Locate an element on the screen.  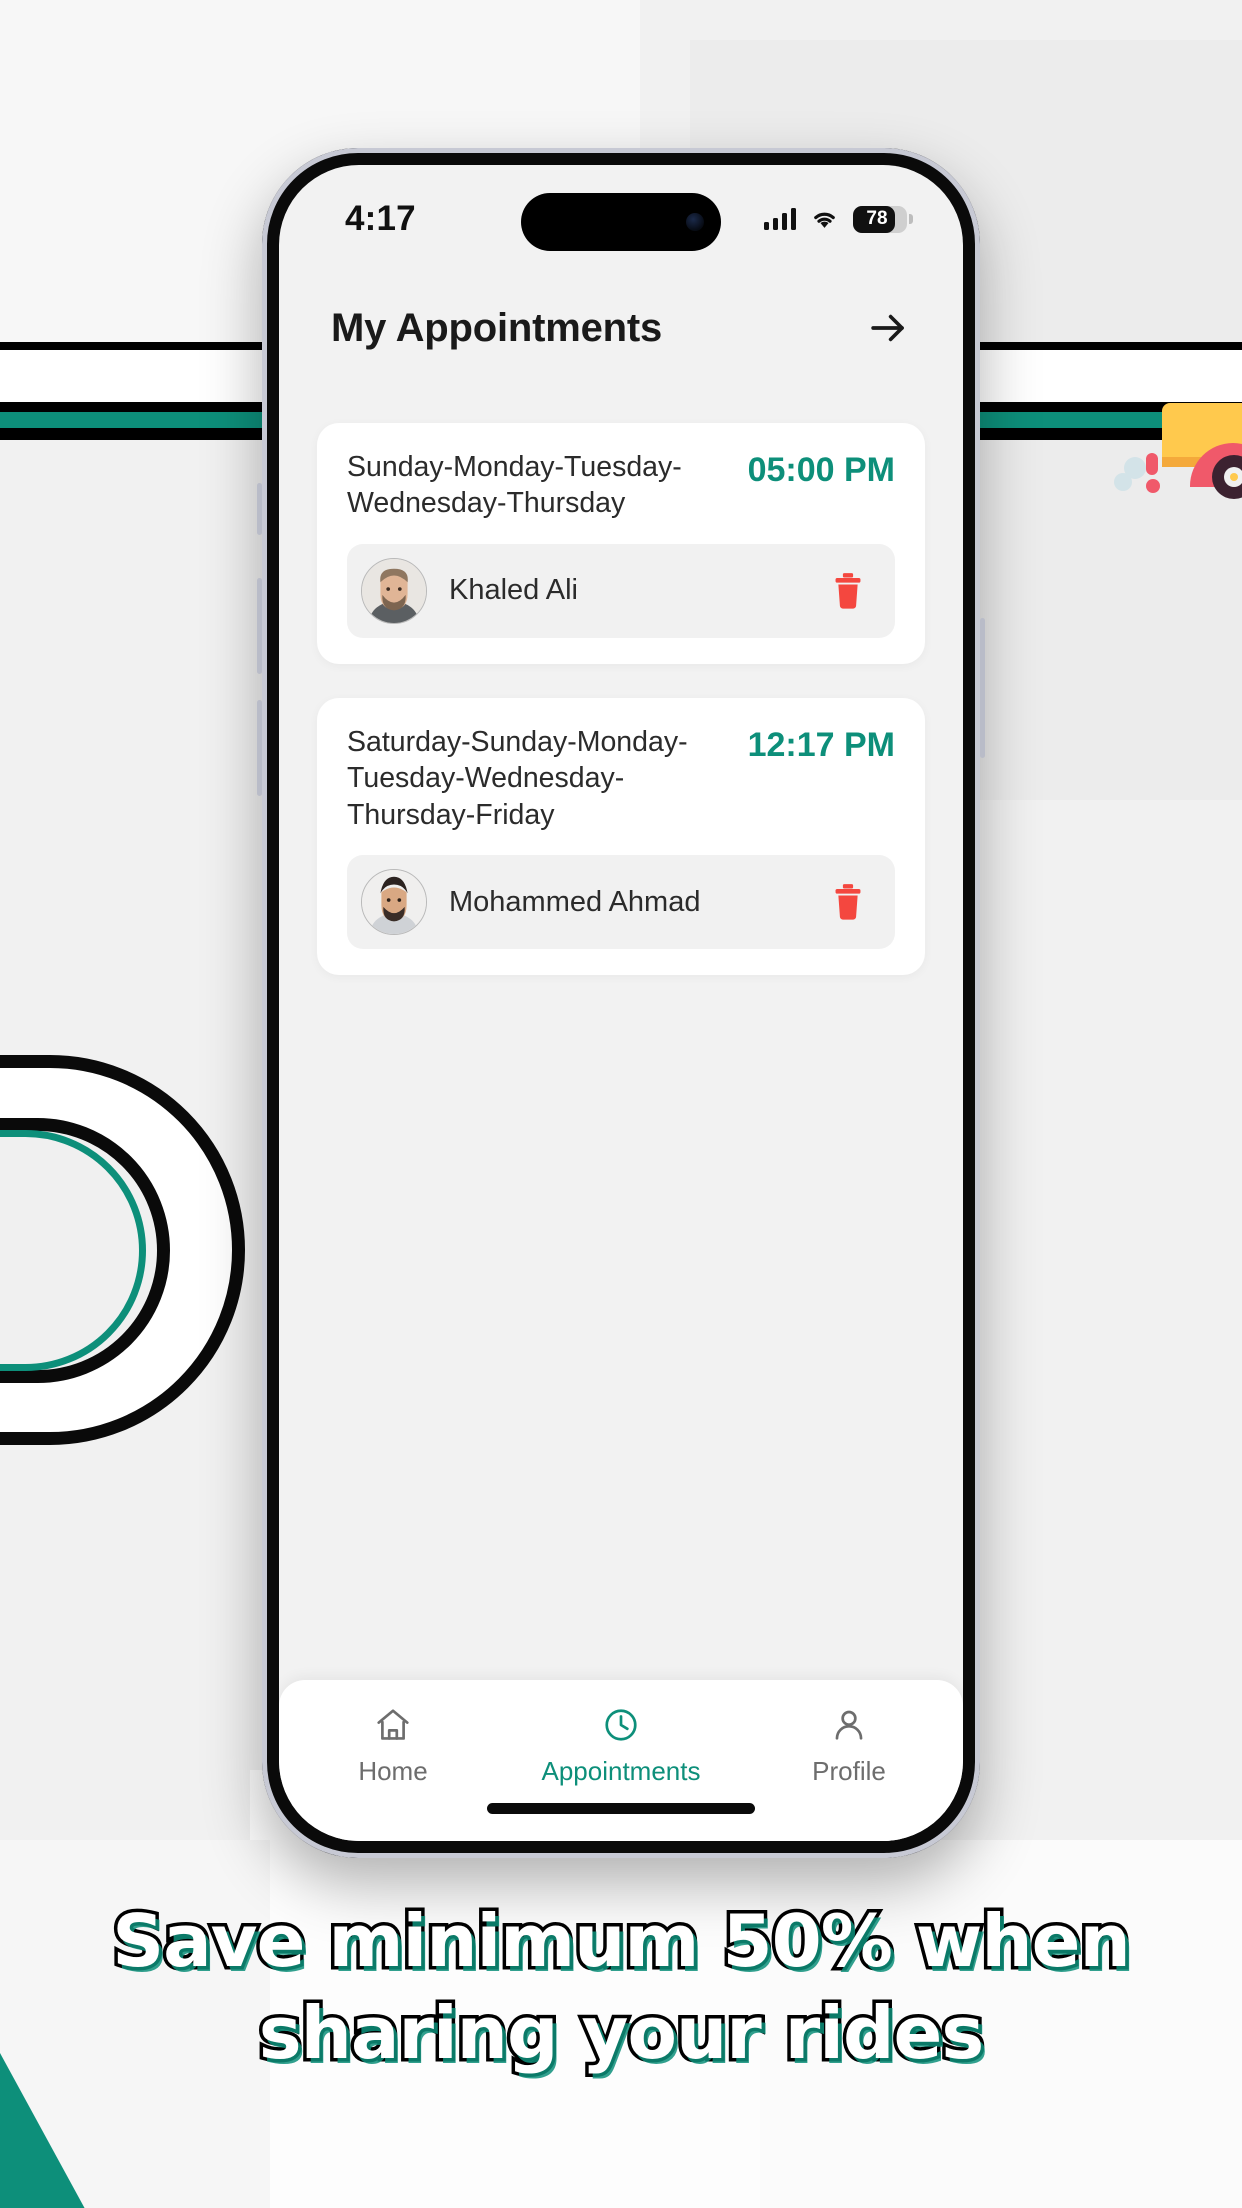
promo-caption: Save minimum 50% when sharing your rides is located at coordinates (621, 1987).